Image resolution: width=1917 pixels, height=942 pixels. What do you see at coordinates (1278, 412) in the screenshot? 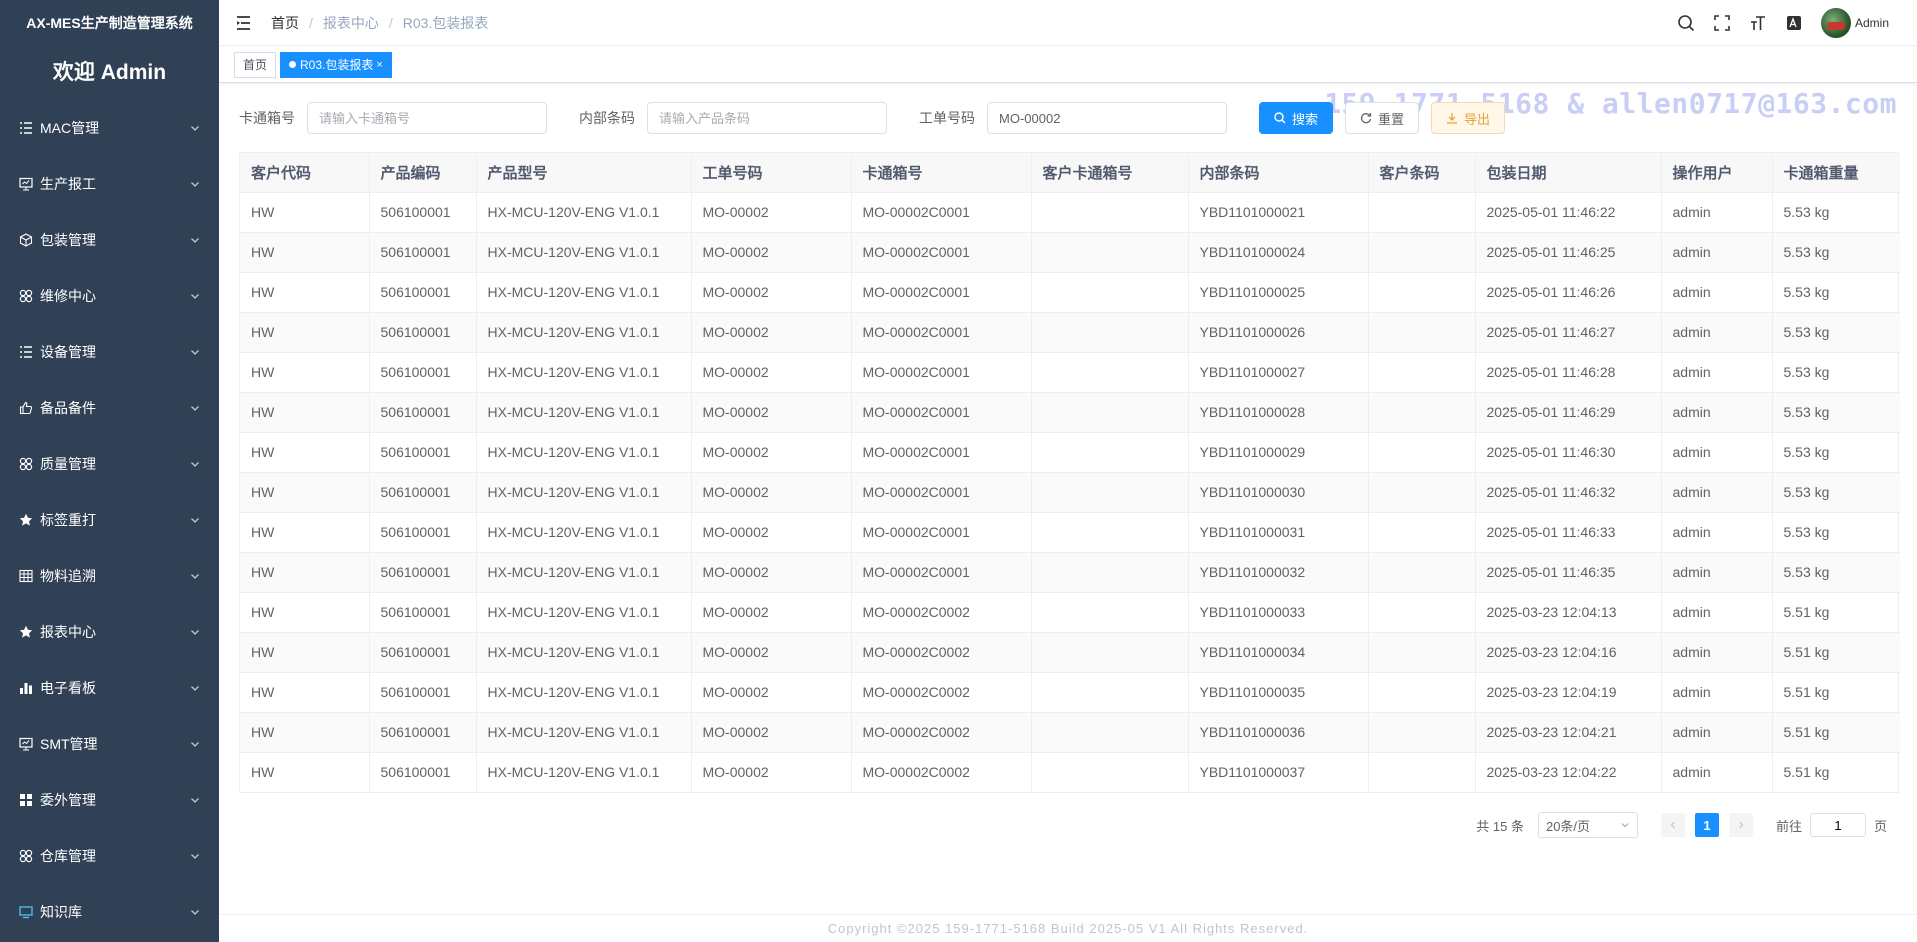
I see `table-cell: YBD1101000028` at bounding box center [1278, 412].